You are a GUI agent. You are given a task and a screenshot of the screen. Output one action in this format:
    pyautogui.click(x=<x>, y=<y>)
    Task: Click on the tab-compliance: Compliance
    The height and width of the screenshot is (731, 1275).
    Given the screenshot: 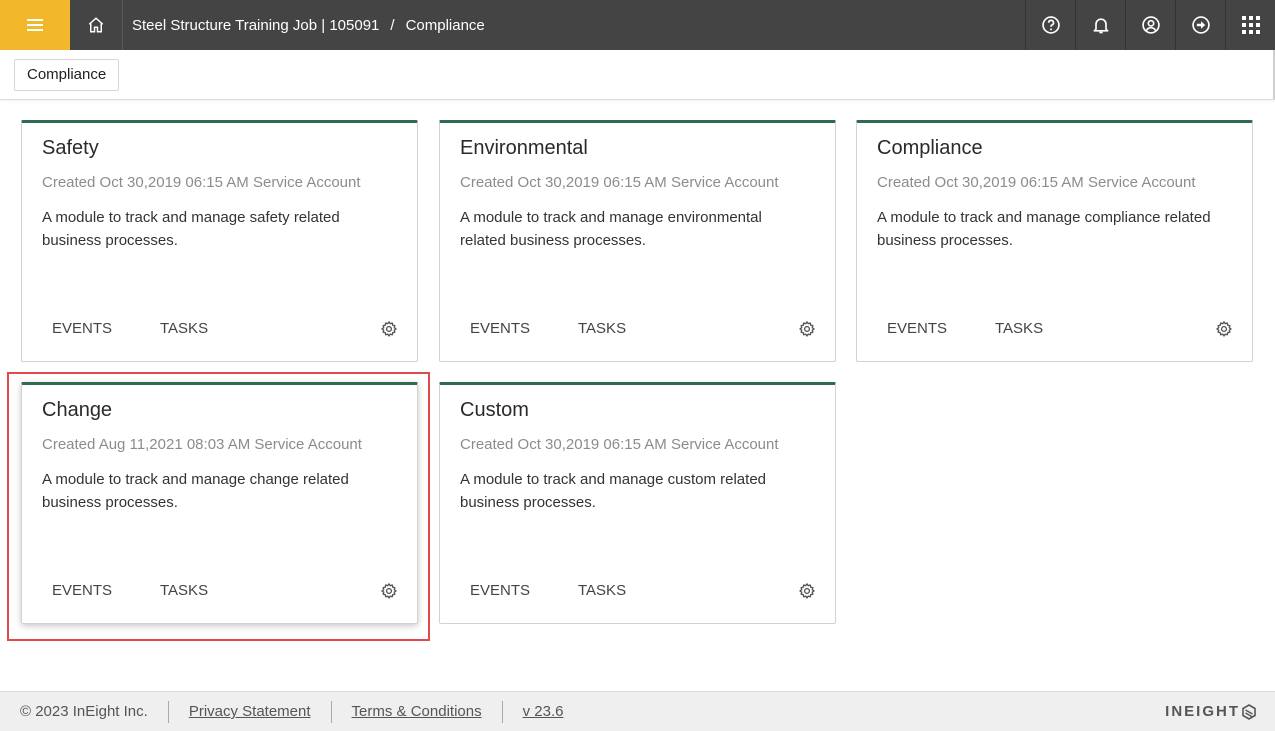 What is the action you would take?
    pyautogui.click(x=67, y=75)
    